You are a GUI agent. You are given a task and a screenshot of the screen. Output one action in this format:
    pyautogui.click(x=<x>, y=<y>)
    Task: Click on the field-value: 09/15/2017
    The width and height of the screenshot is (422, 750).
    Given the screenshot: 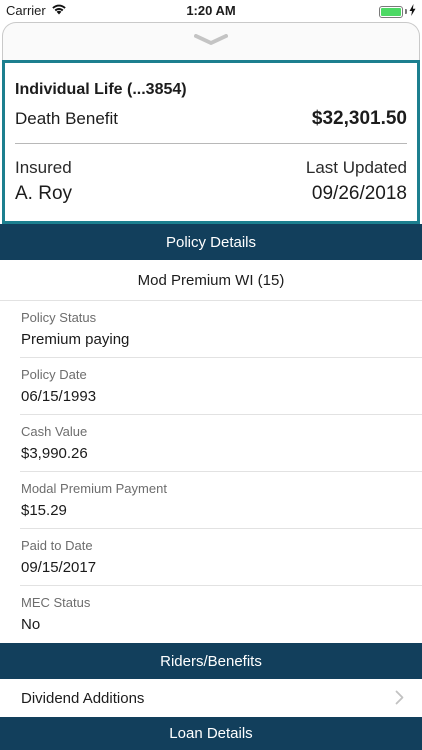 What is the action you would take?
    pyautogui.click(x=59, y=567)
    